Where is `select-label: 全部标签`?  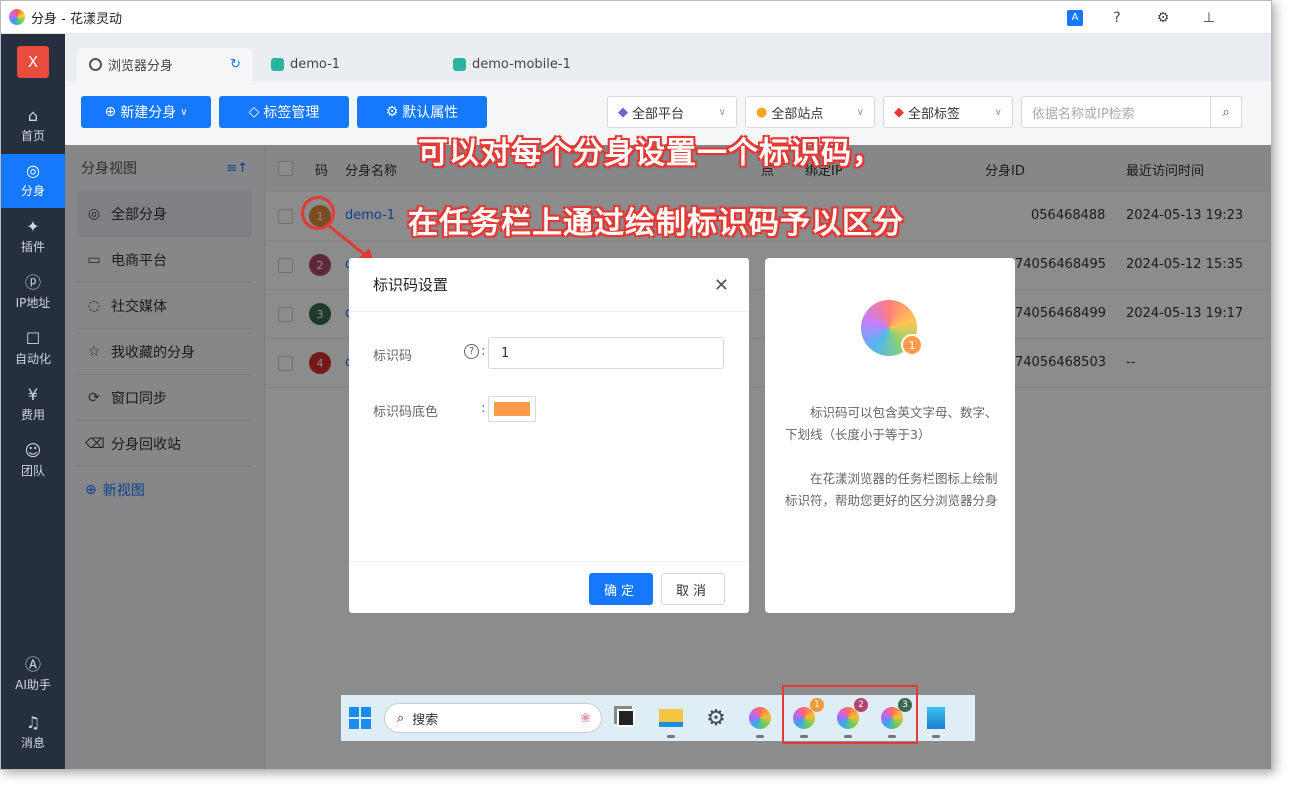 select-label: 全部标签 is located at coordinates (934, 114).